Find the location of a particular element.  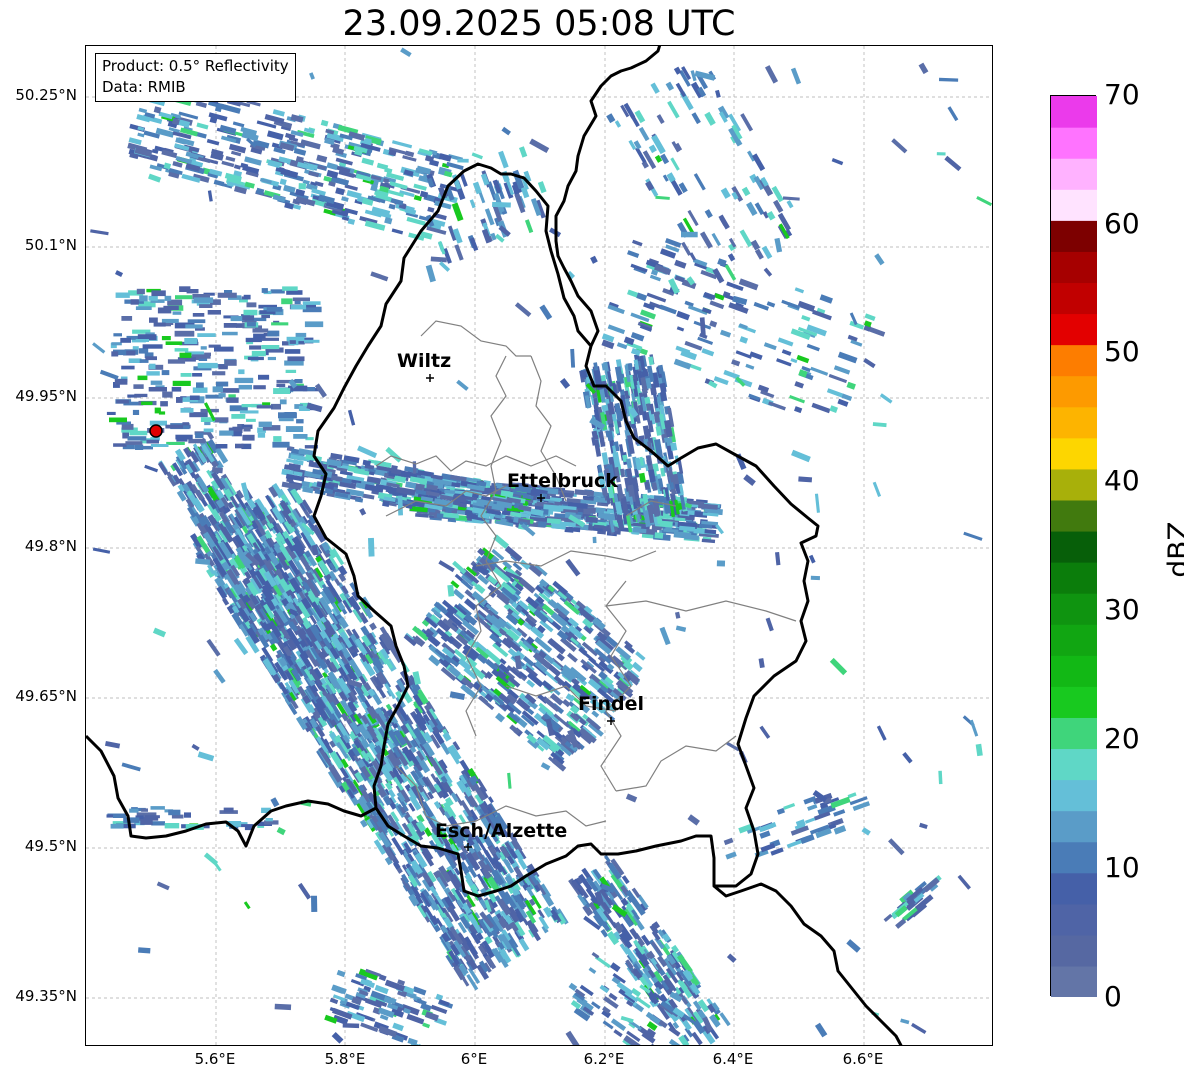

x-tick-label: 5.6°E is located at coordinates (215, 1059).